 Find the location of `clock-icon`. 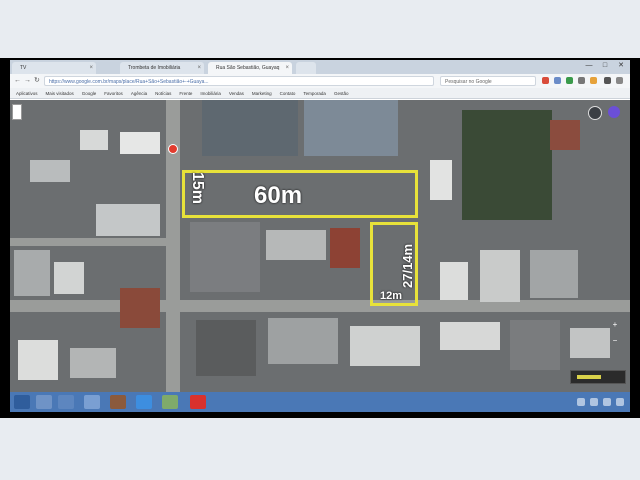

clock-icon is located at coordinates (620, 402).